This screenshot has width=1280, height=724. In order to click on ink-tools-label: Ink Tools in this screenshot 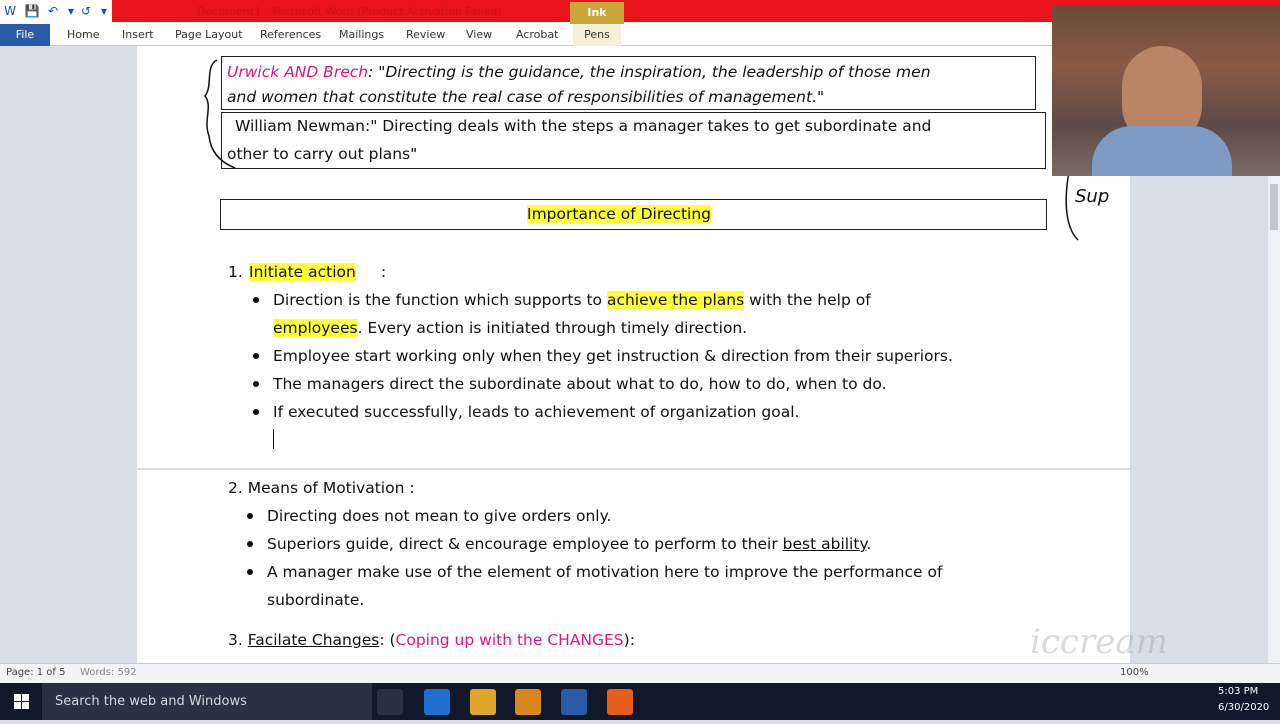, I will do `click(597, 21)`.